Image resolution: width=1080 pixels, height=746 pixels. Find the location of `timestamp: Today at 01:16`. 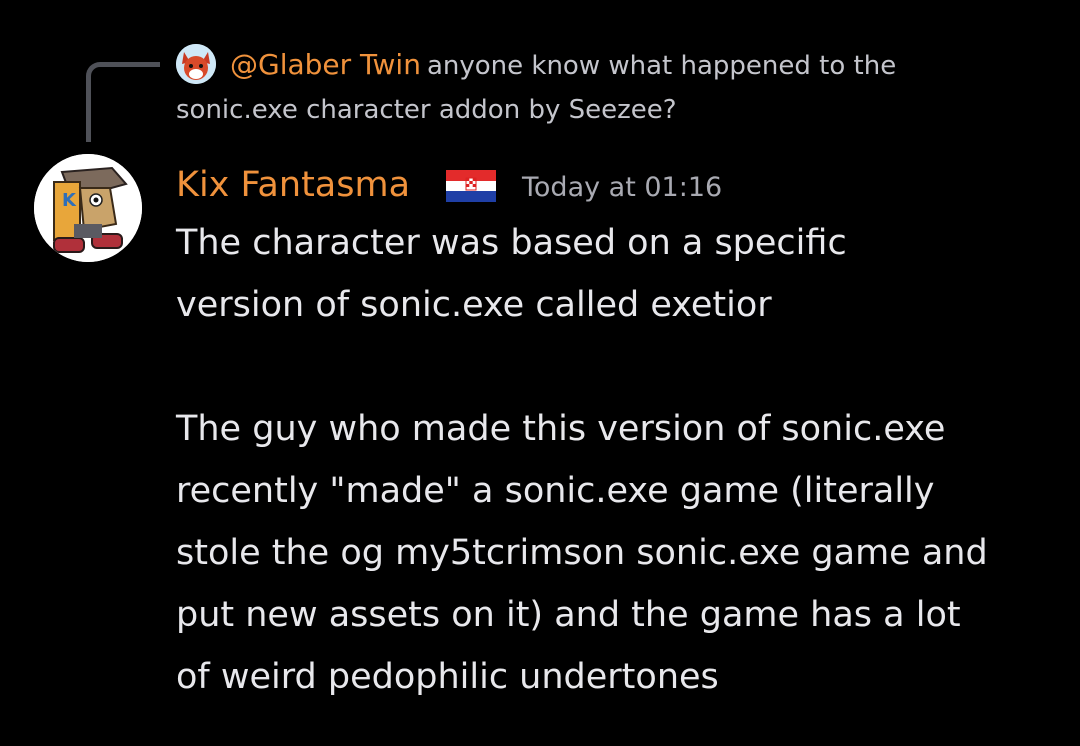

timestamp: Today at 01:16 is located at coordinates (622, 187).